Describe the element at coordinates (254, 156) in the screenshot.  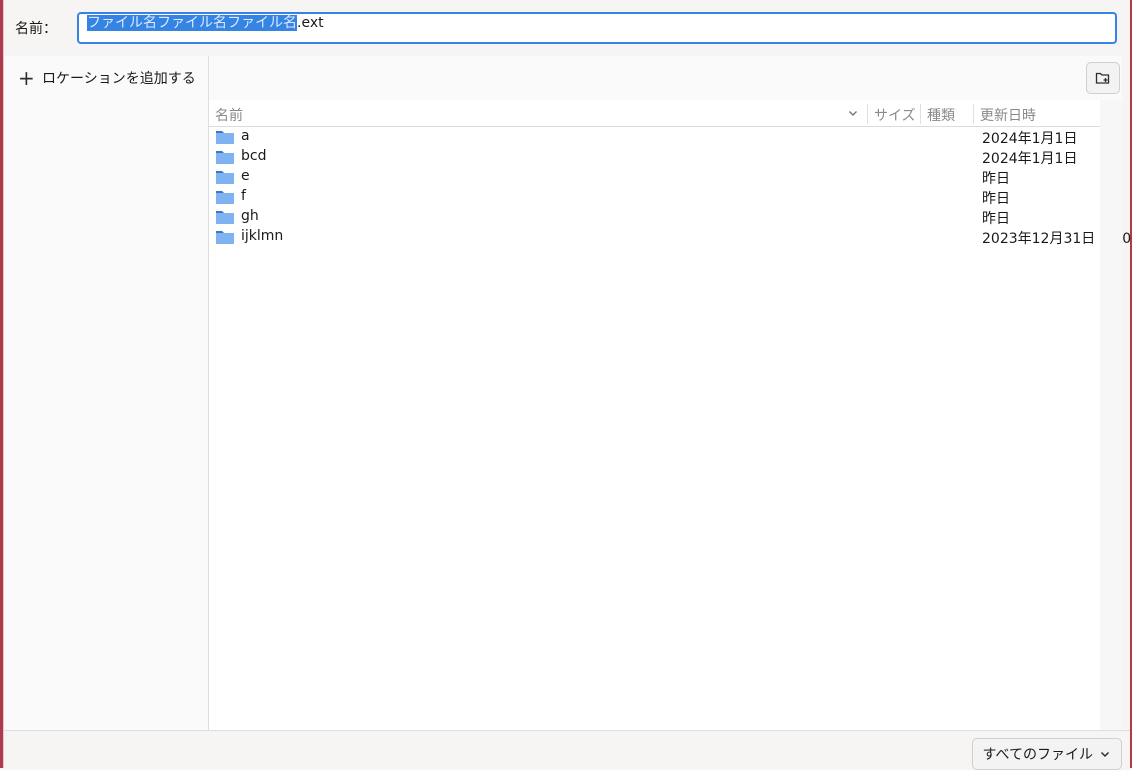
I see `file-name: bcd` at that location.